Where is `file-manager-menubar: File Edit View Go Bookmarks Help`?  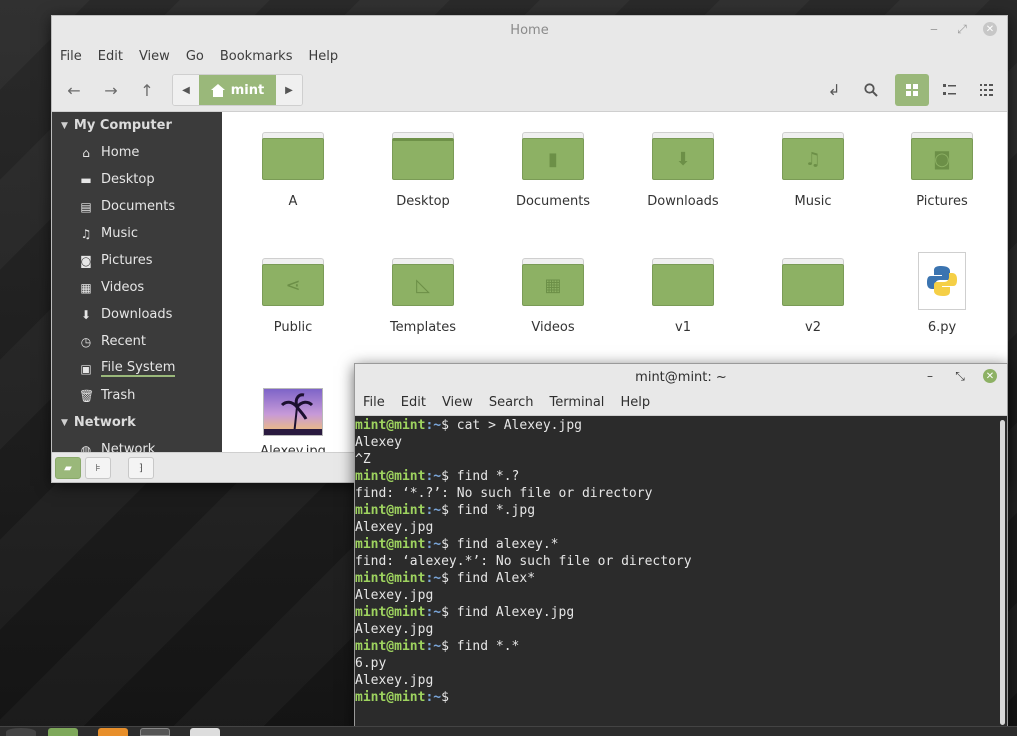
file-manager-menubar: File Edit View Go Bookmarks Help is located at coordinates (529, 56).